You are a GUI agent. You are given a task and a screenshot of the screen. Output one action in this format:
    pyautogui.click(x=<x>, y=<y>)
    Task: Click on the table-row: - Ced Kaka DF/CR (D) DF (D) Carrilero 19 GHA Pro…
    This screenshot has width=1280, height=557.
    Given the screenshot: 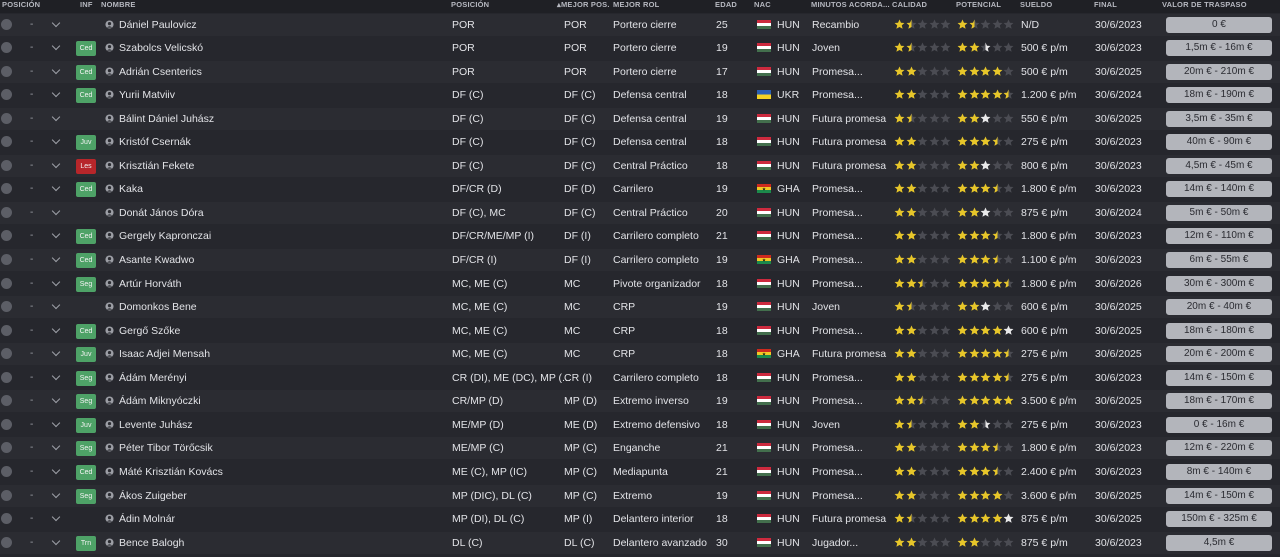 What is the action you would take?
    pyautogui.click(x=640, y=189)
    